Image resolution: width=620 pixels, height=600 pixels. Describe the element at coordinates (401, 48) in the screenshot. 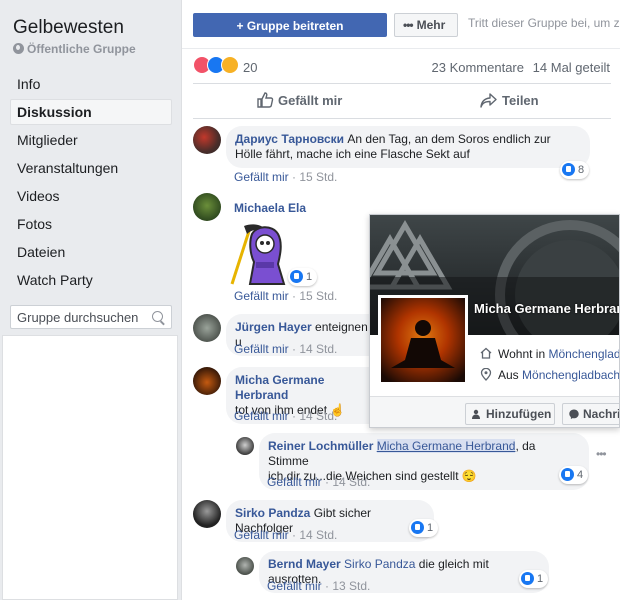

I see `divider` at that location.